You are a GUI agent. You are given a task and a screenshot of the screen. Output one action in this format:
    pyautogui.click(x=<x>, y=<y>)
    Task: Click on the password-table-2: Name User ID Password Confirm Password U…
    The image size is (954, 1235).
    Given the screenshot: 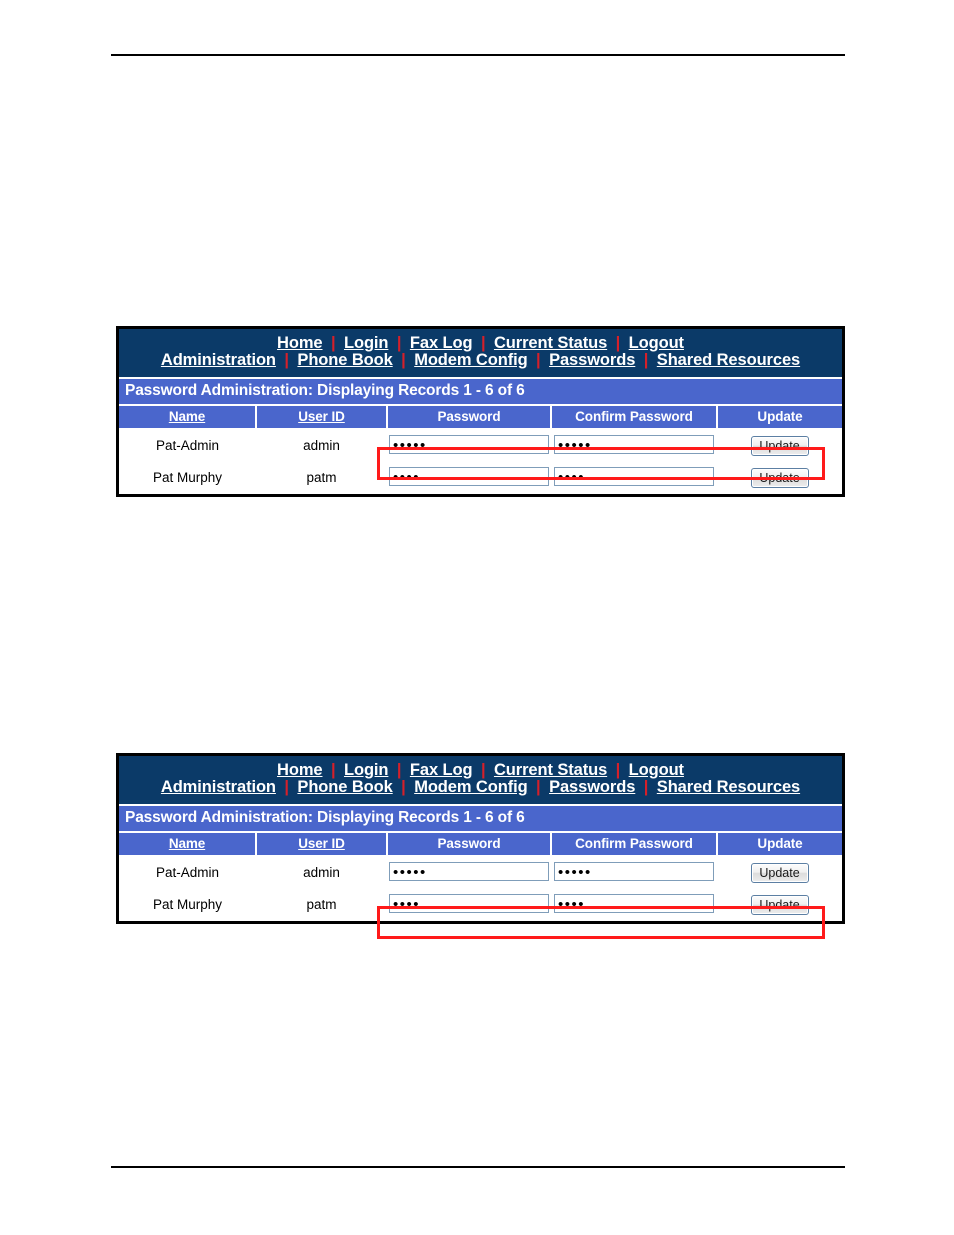 What is the action you would take?
    pyautogui.click(x=480, y=875)
    